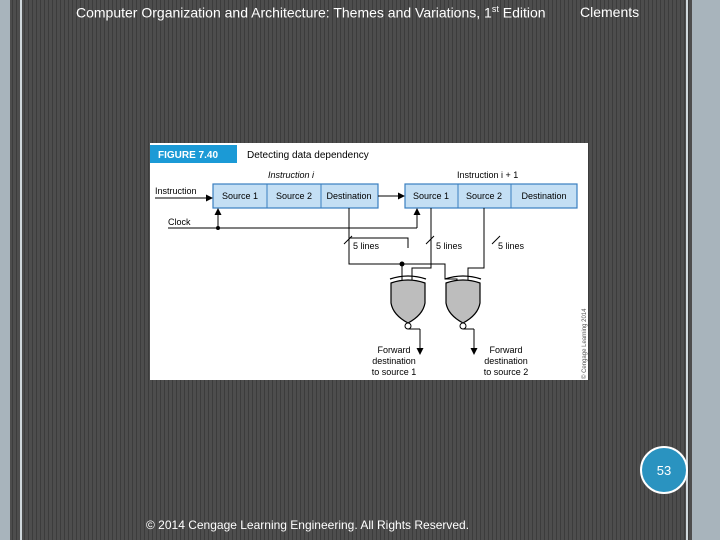 This screenshot has width=720, height=540. I want to click on register-i1-source2: Source 2, so click(484, 196).